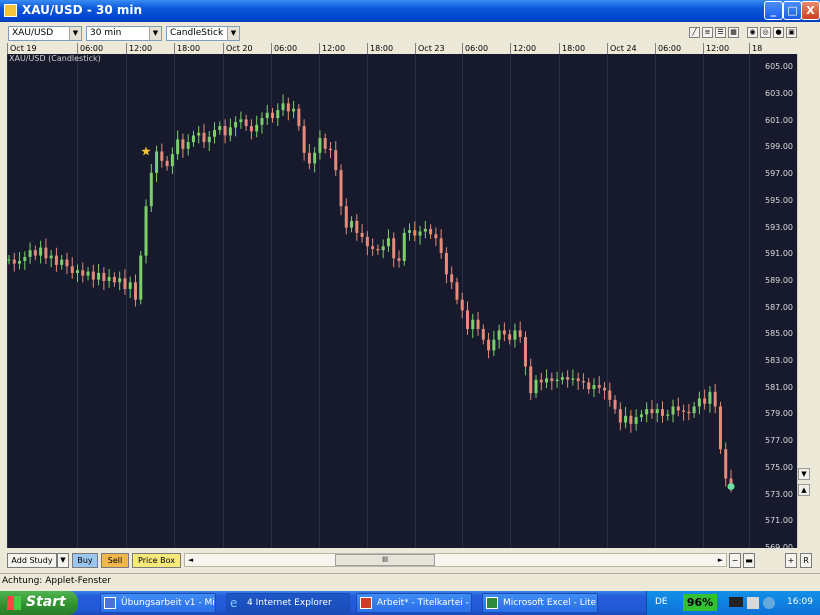 The width and height of the screenshot is (820, 615). I want to click on horizontal-lines-icon: ≡, so click(707, 32).